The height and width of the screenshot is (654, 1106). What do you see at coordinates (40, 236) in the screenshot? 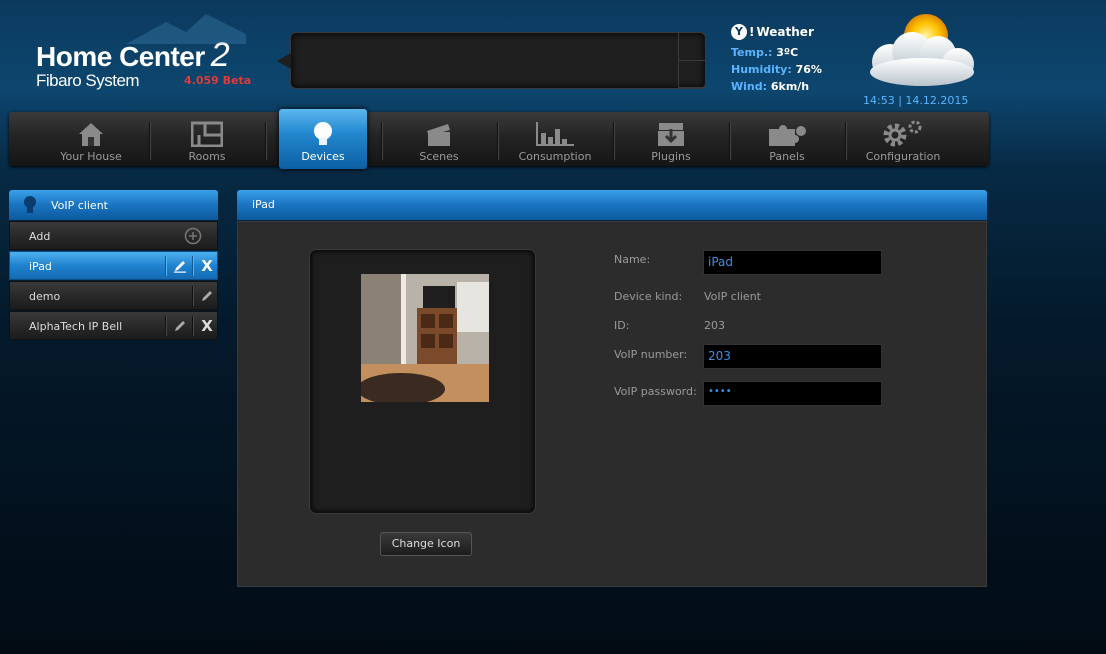
I see `add-label: Add` at bounding box center [40, 236].